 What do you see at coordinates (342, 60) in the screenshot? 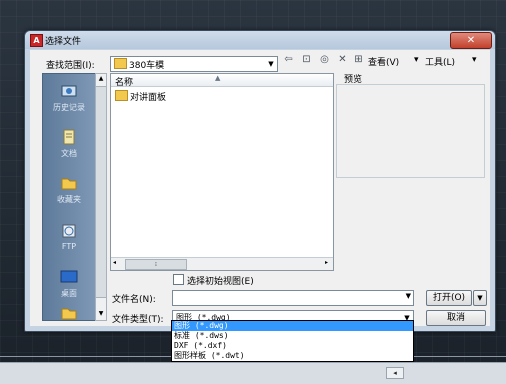
I see `delete-icon: ✕` at bounding box center [342, 60].